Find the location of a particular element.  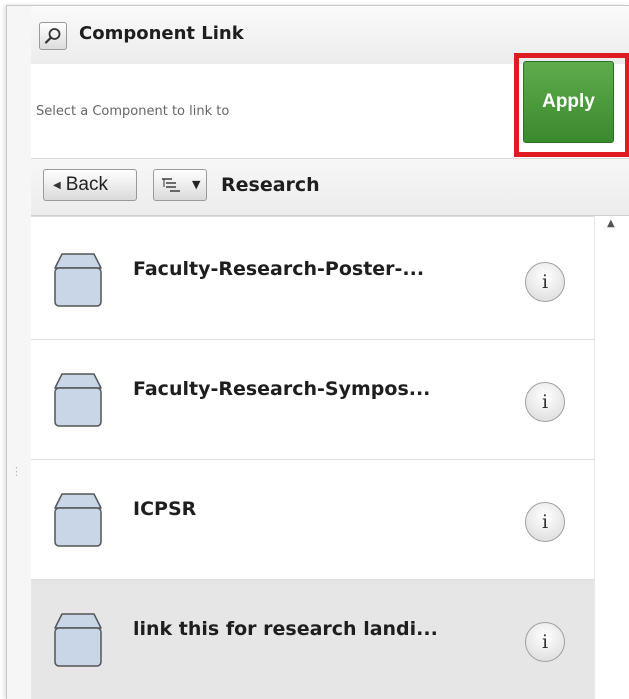

back-button: ◀ Back is located at coordinates (90, 185).